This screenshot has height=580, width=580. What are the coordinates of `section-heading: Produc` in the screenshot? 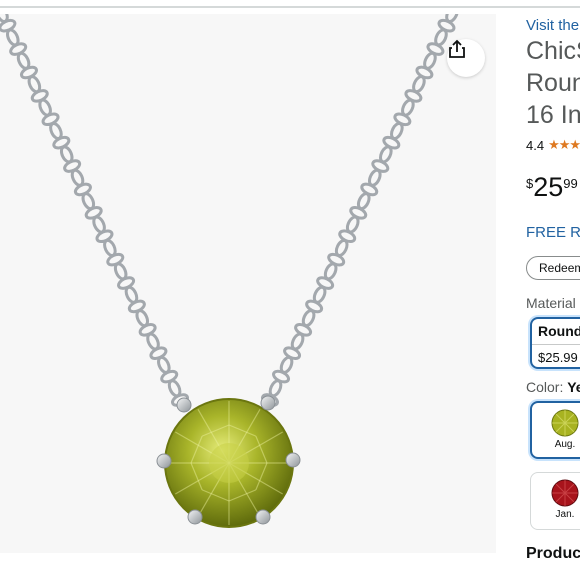 It's located at (553, 553).